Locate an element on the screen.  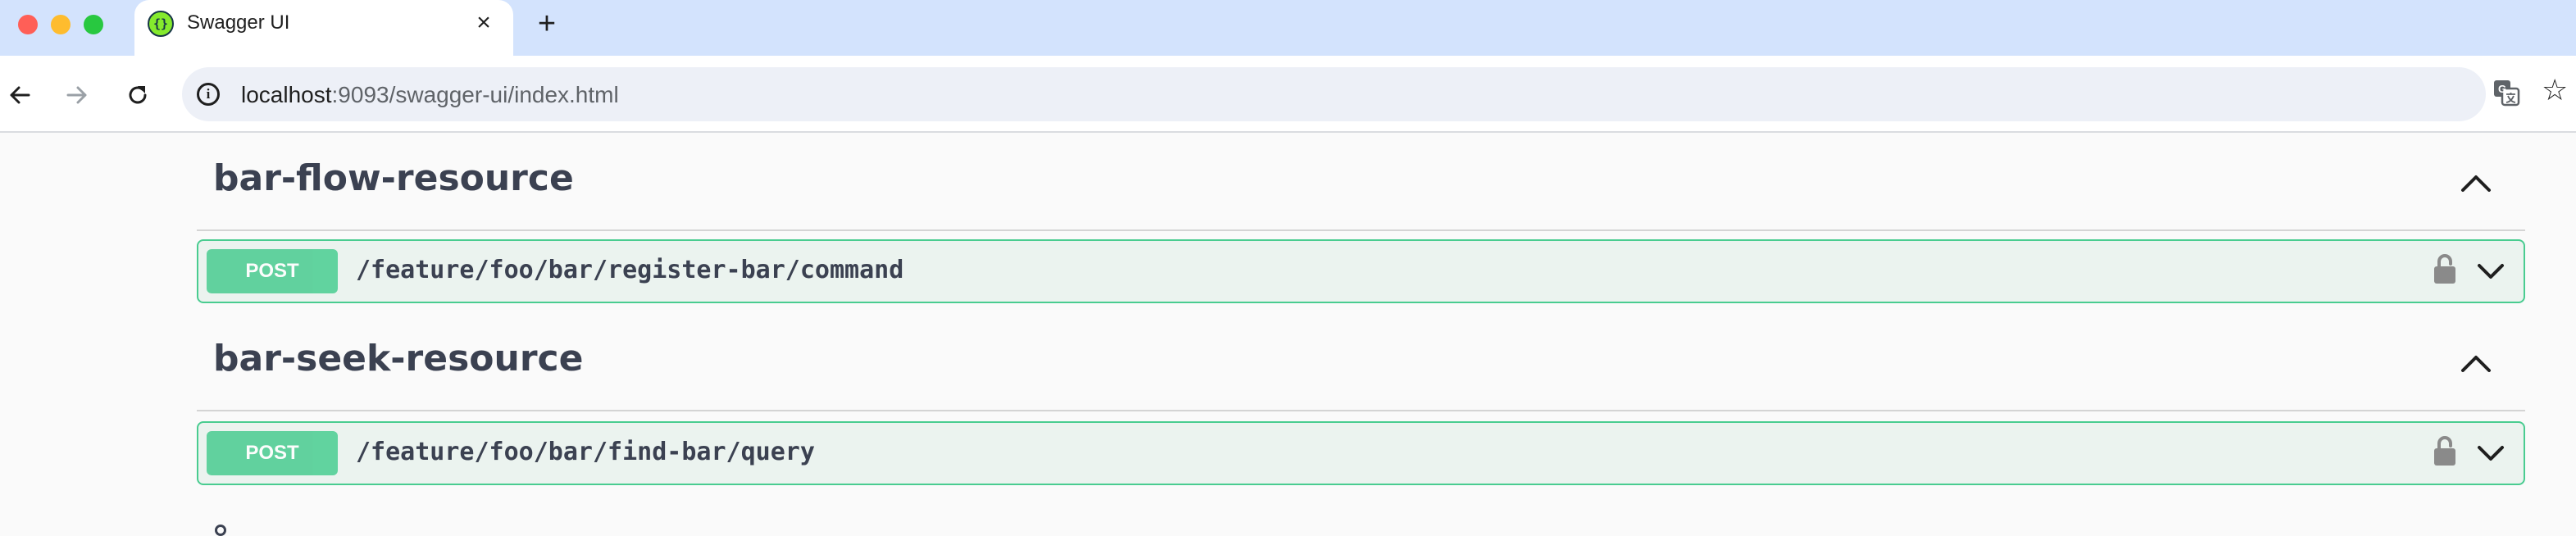
reload-icon is located at coordinates (138, 95).